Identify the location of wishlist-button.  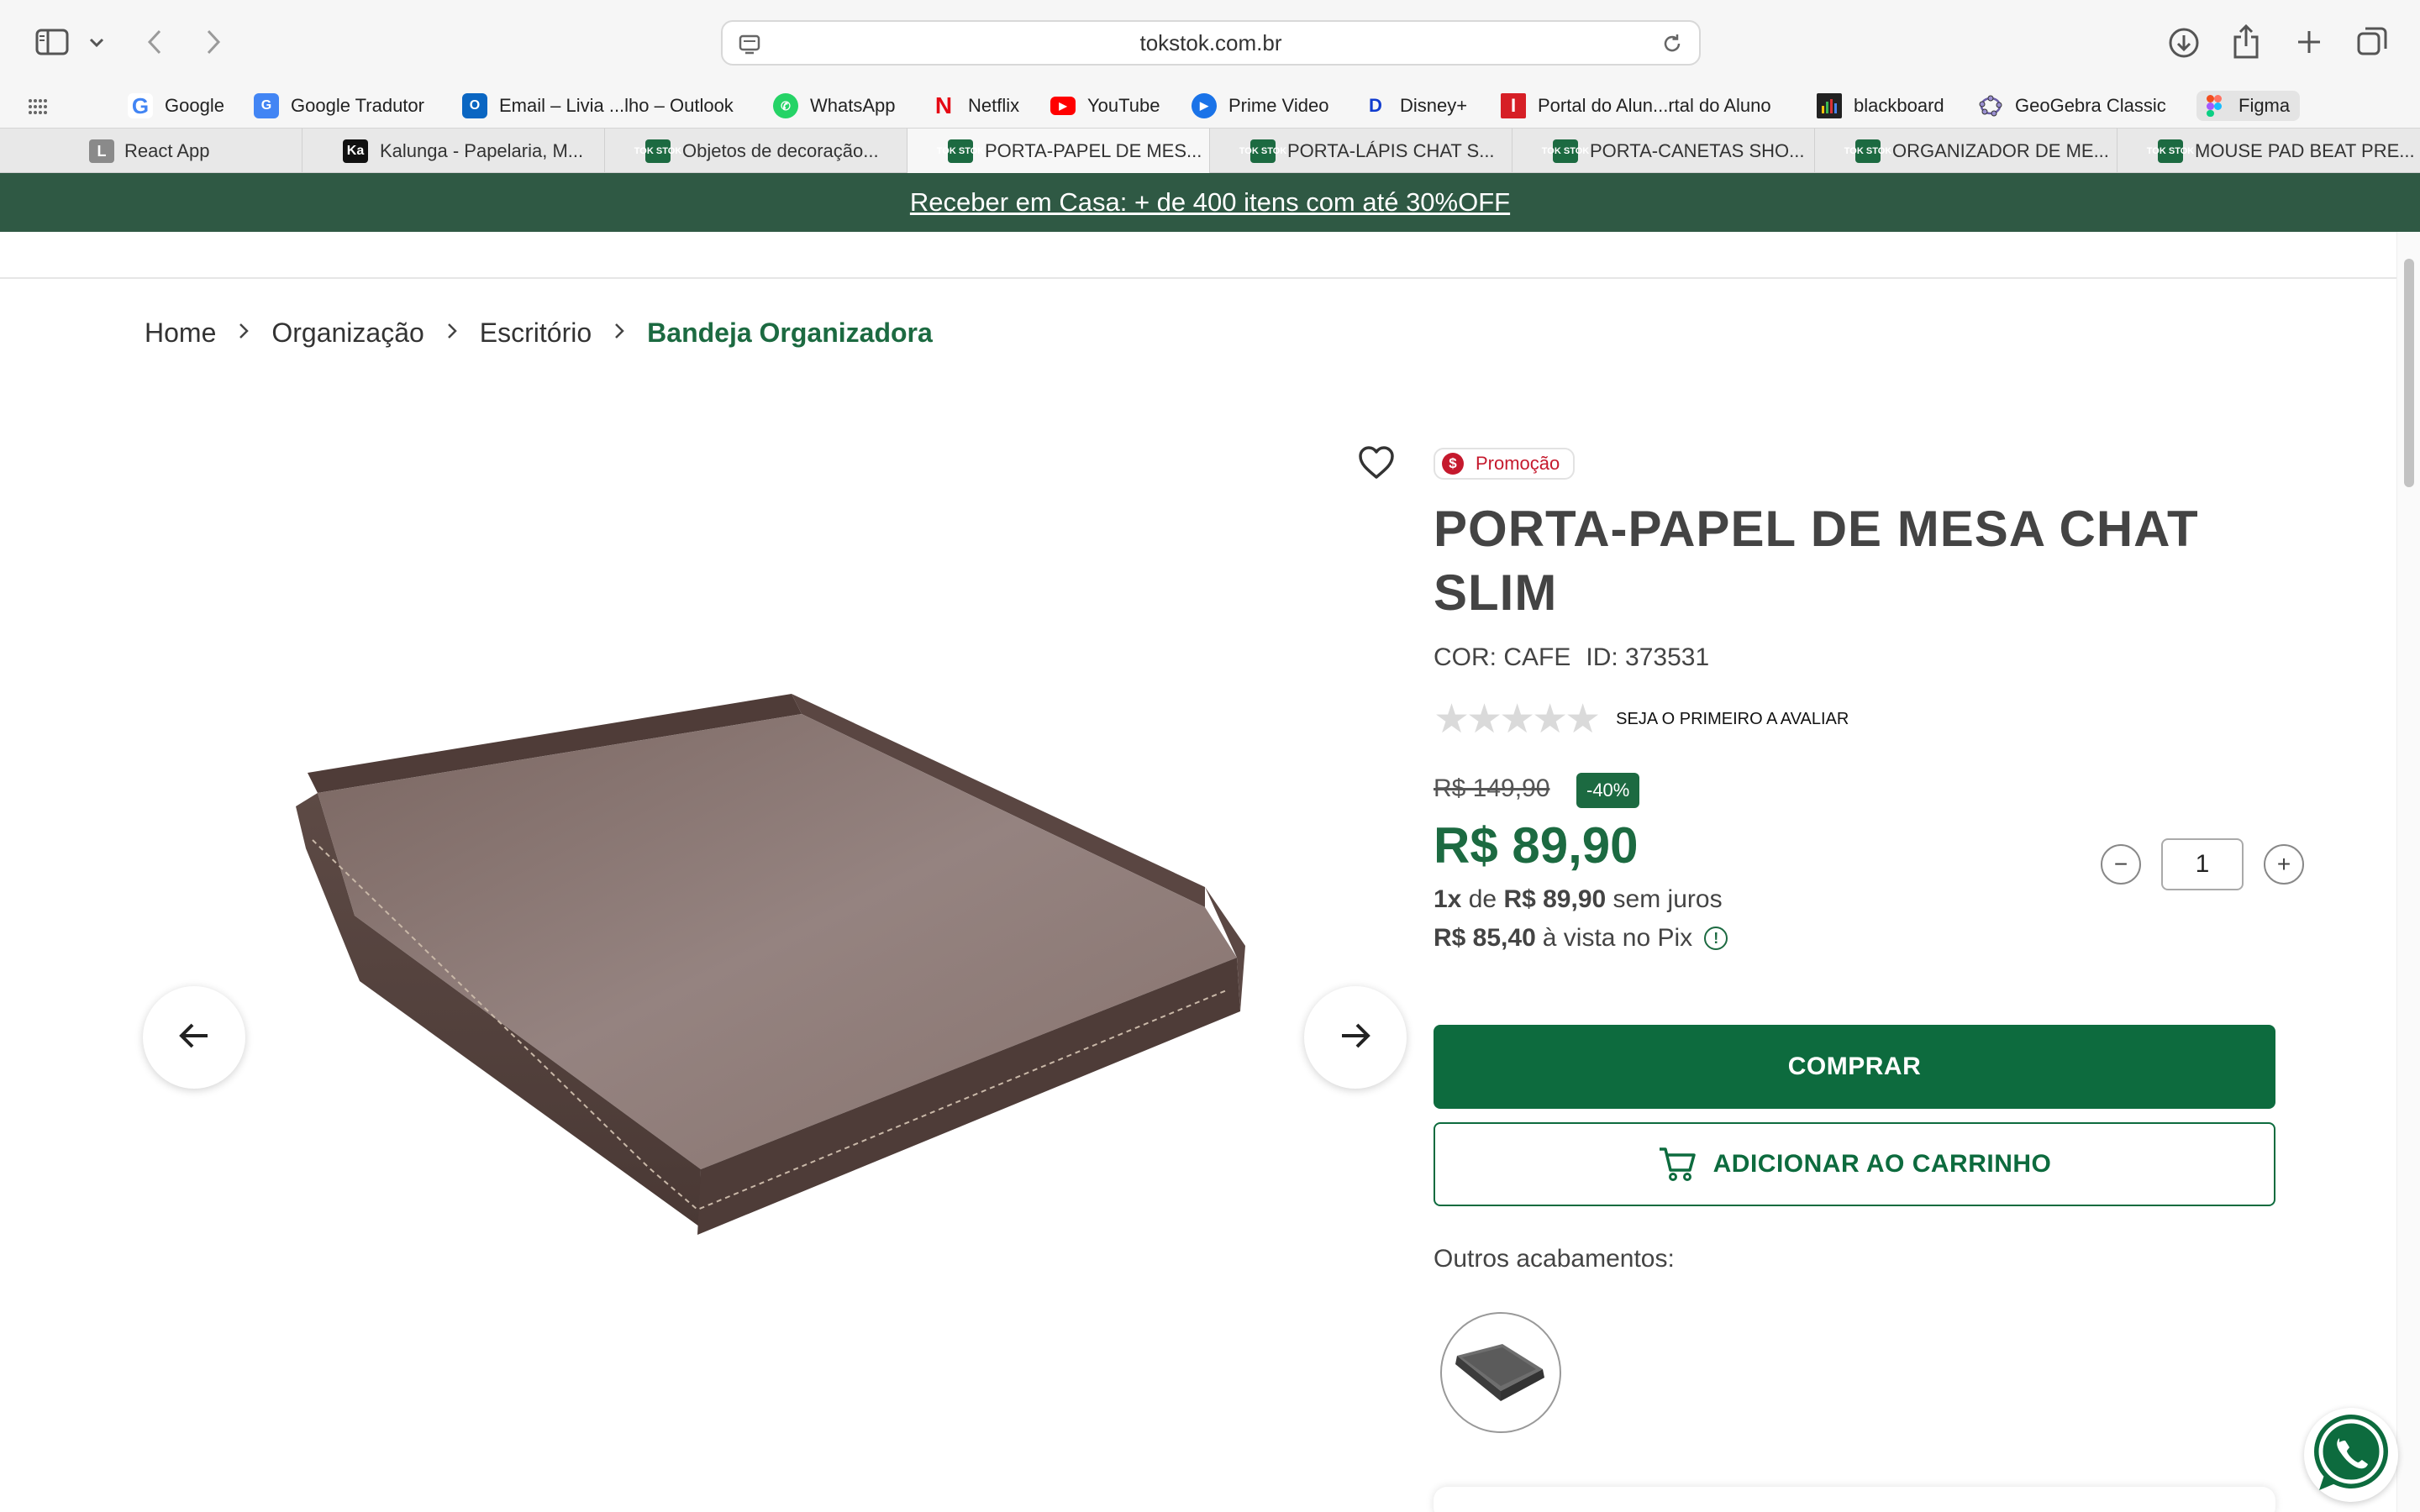
(1377, 464).